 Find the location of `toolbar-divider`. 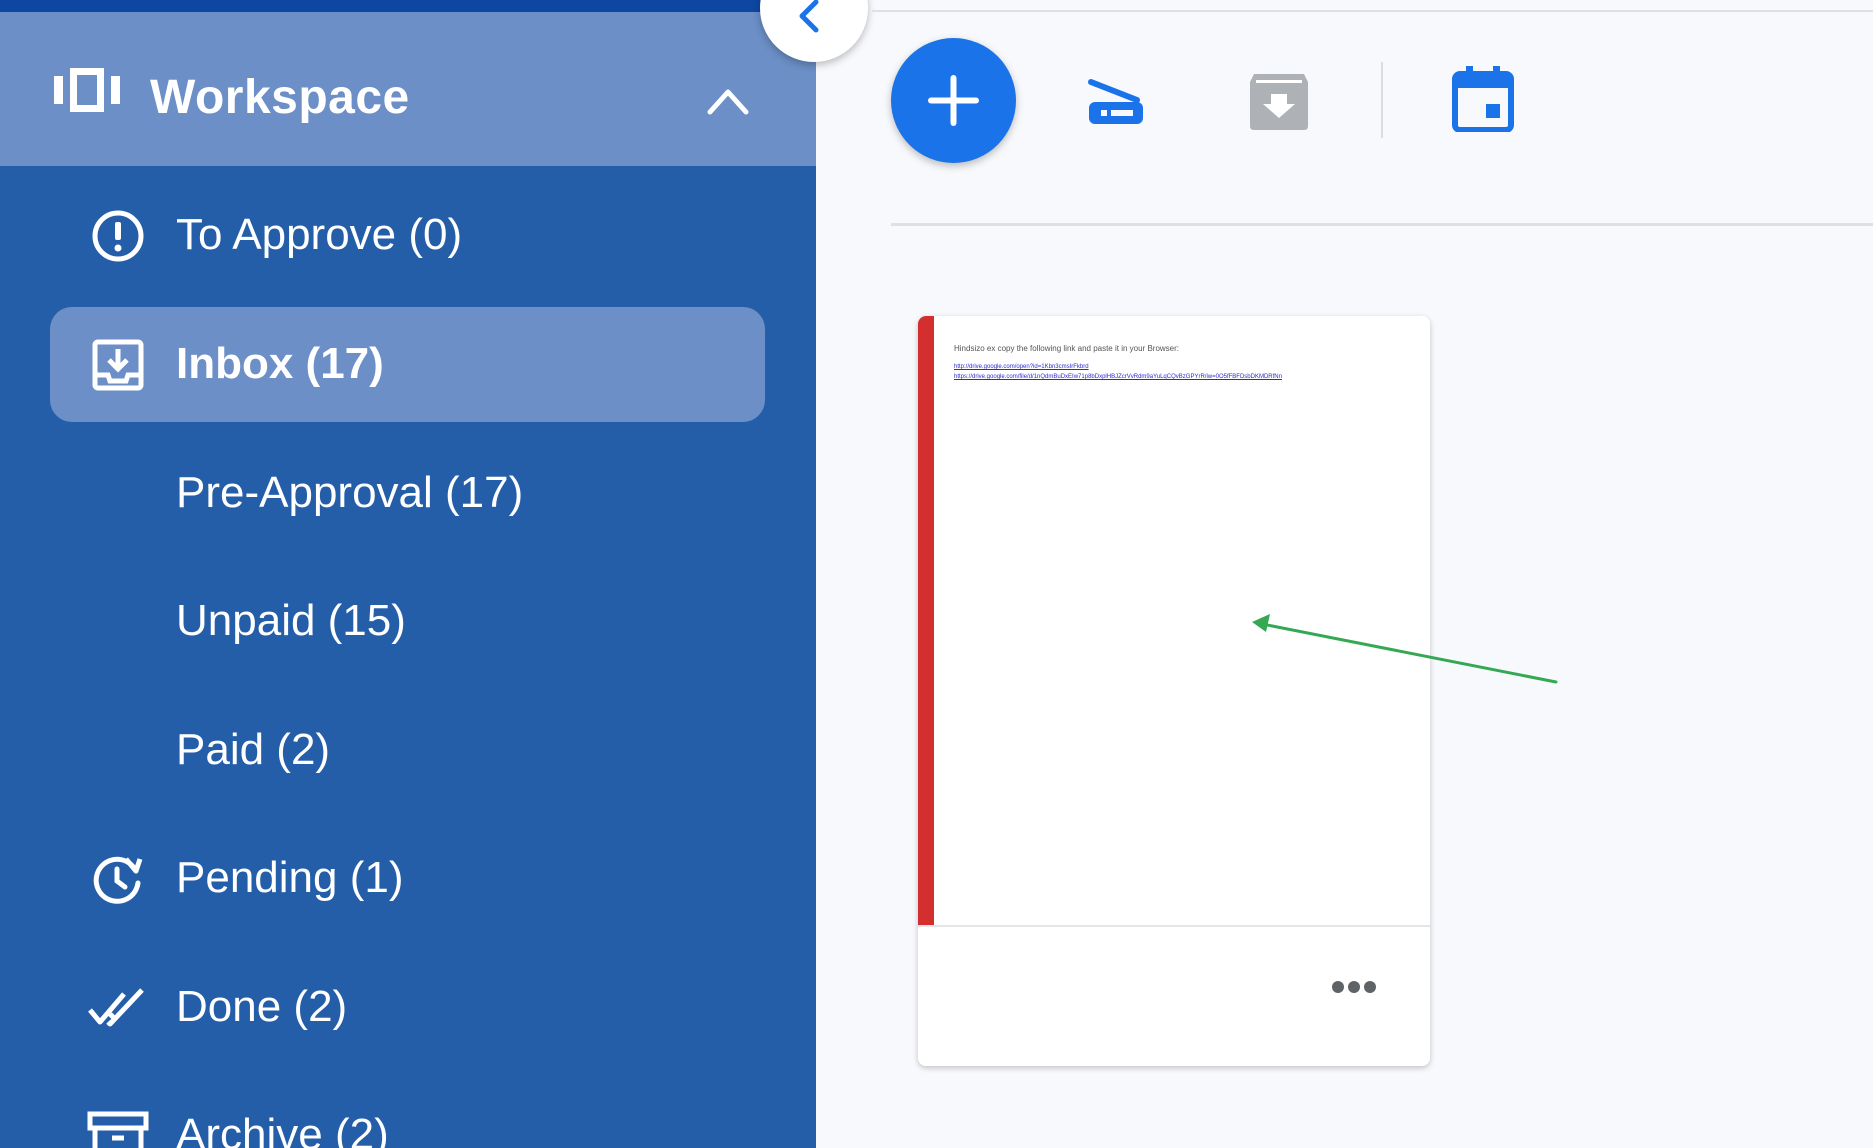

toolbar-divider is located at coordinates (1382, 224).